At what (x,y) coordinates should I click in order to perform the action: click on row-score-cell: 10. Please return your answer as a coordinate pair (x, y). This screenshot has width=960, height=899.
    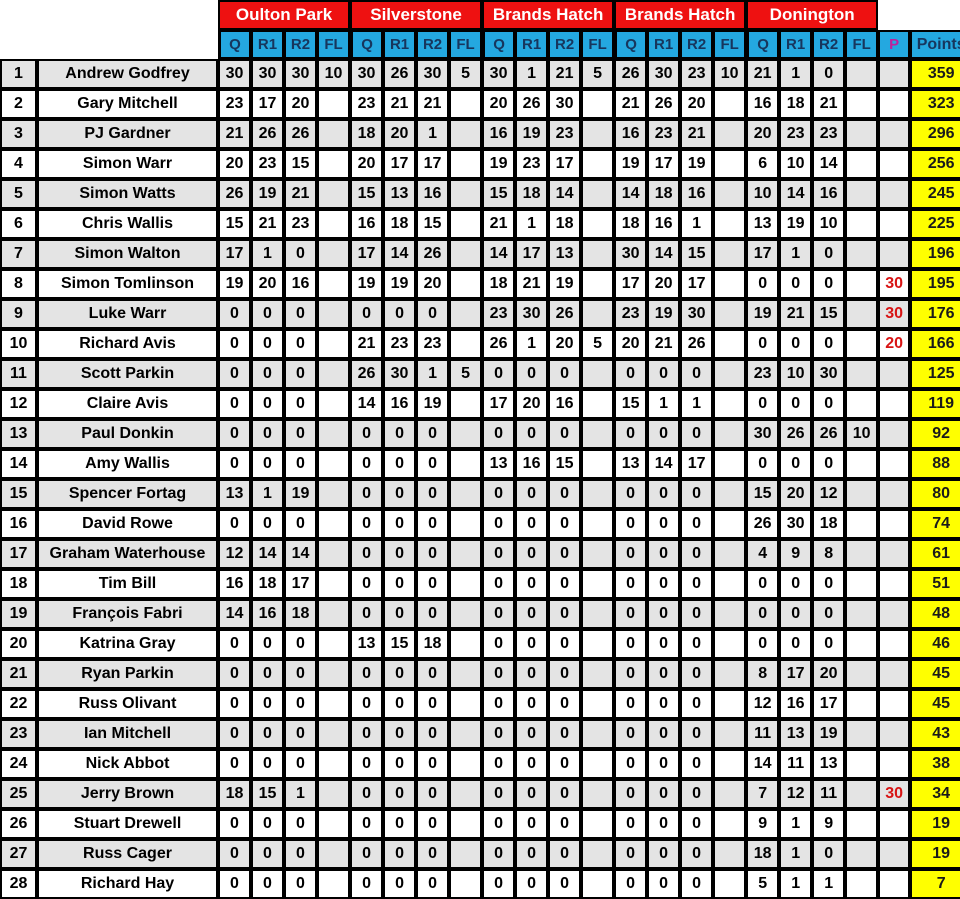
    Looking at the image, I should click on (730, 74).